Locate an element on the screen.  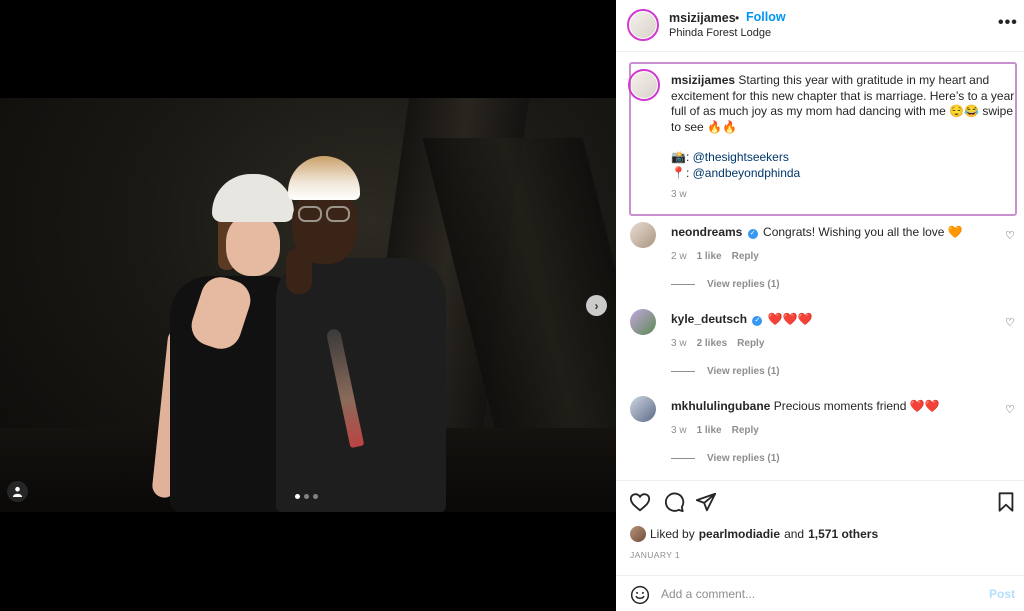
post-comment-button: Post is located at coordinates (1002, 594).